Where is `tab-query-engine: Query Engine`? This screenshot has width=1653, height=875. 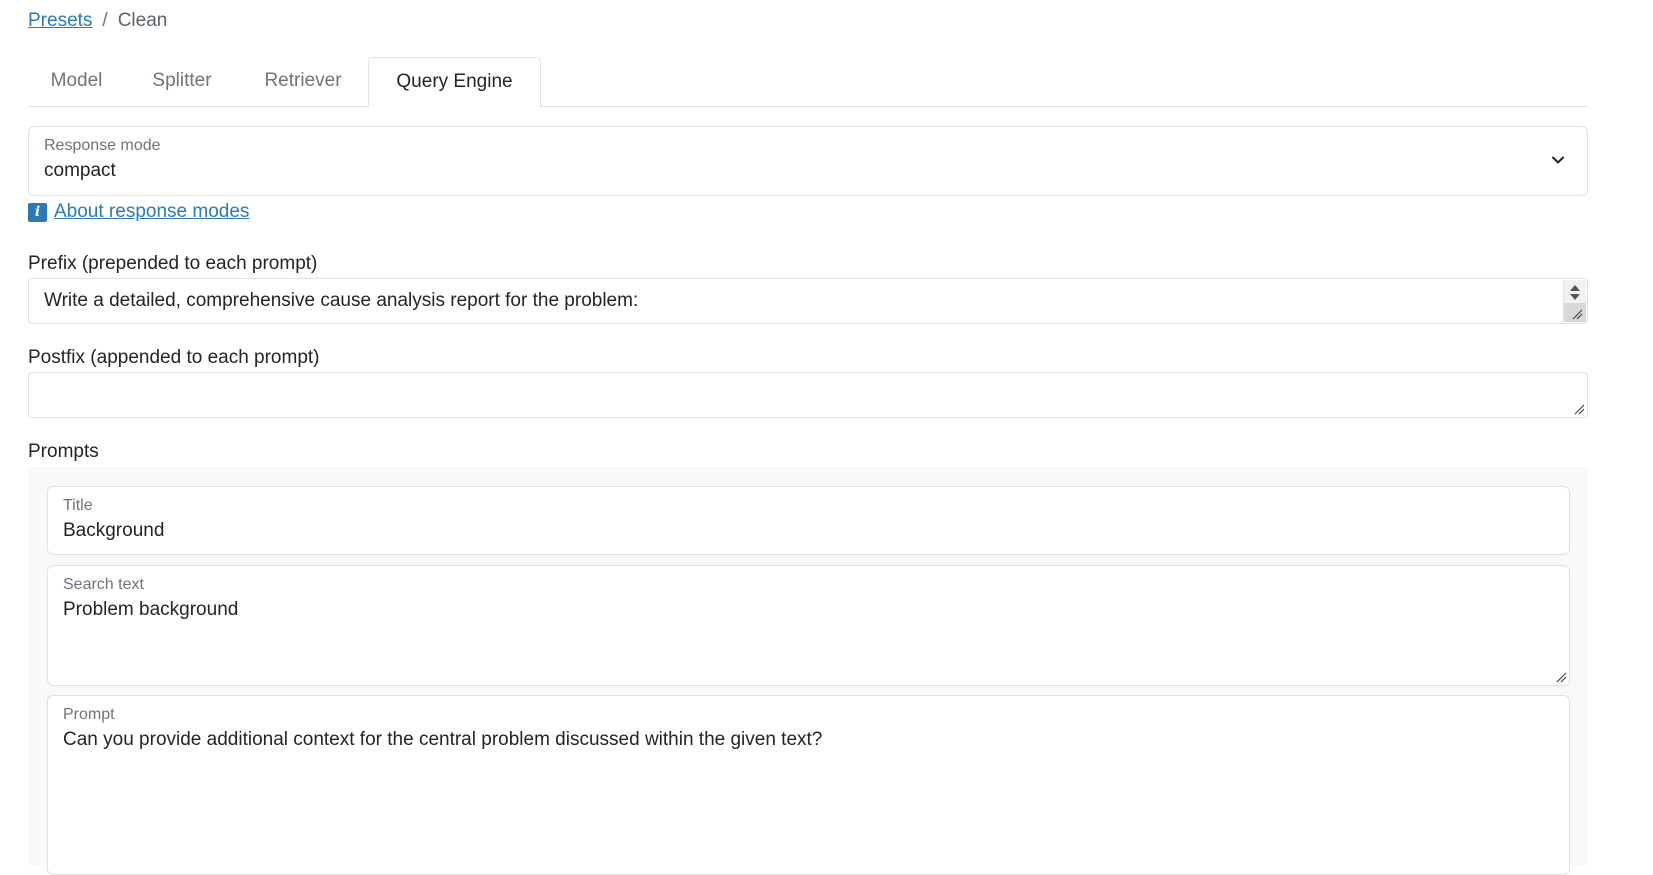 tab-query-engine: Query Engine is located at coordinates (454, 82).